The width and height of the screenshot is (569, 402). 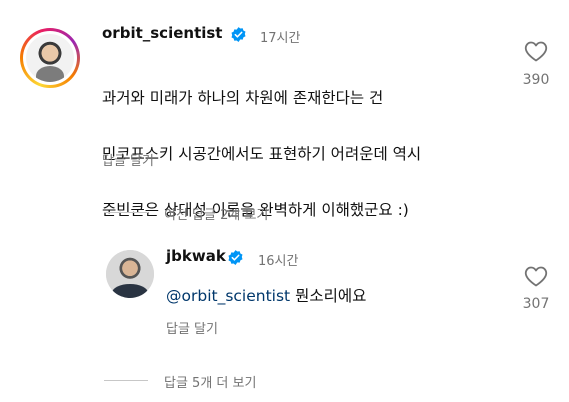 I want to click on comment-text-line: 과거와 미래가 하나의 차원에 존재한다는 건, so click(x=243, y=98).